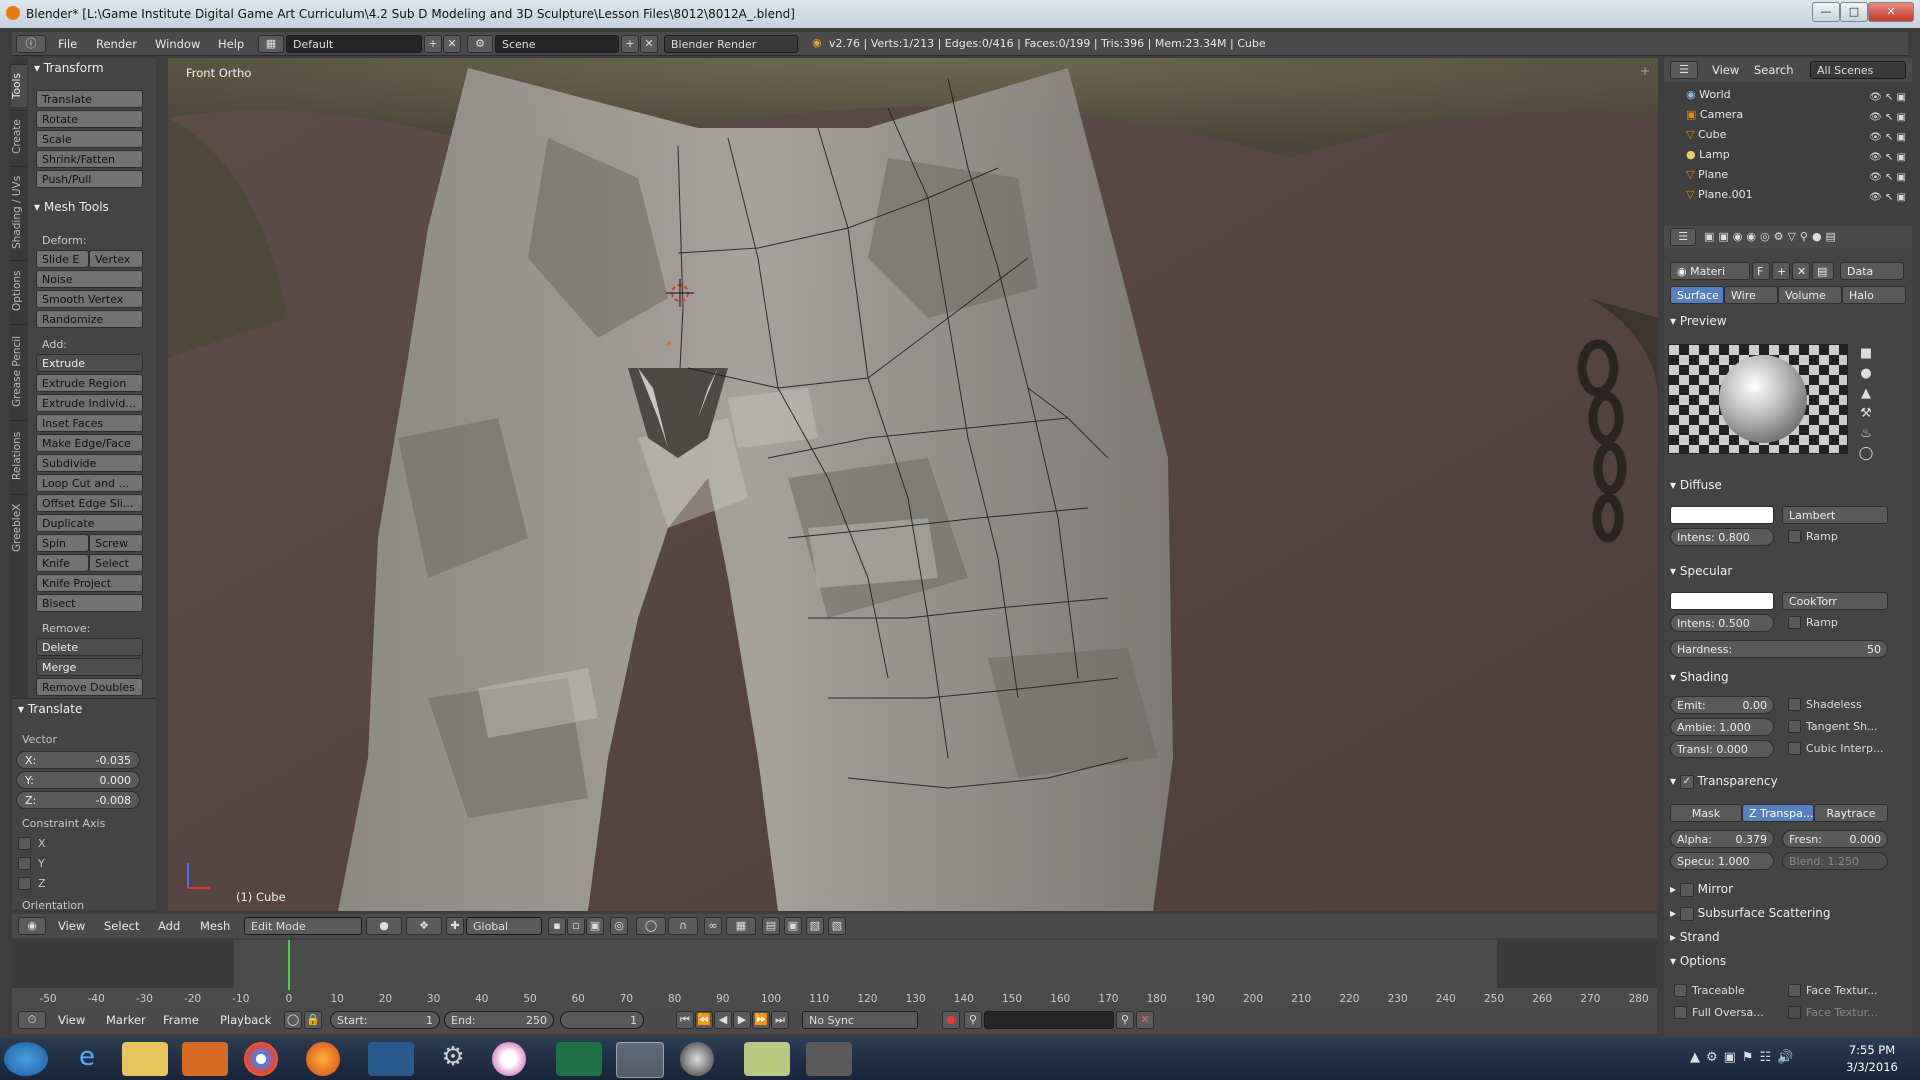 Image resolution: width=1920 pixels, height=1080 pixels. What do you see at coordinates (89, 463) in the screenshot?
I see `subdivide-button: Subdivide` at bounding box center [89, 463].